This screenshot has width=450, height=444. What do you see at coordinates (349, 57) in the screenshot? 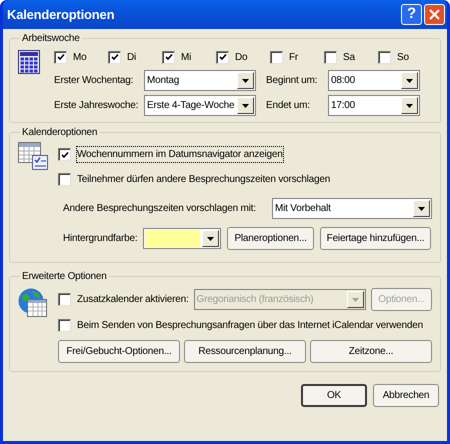
I see `checkbox-label: Sa` at bounding box center [349, 57].